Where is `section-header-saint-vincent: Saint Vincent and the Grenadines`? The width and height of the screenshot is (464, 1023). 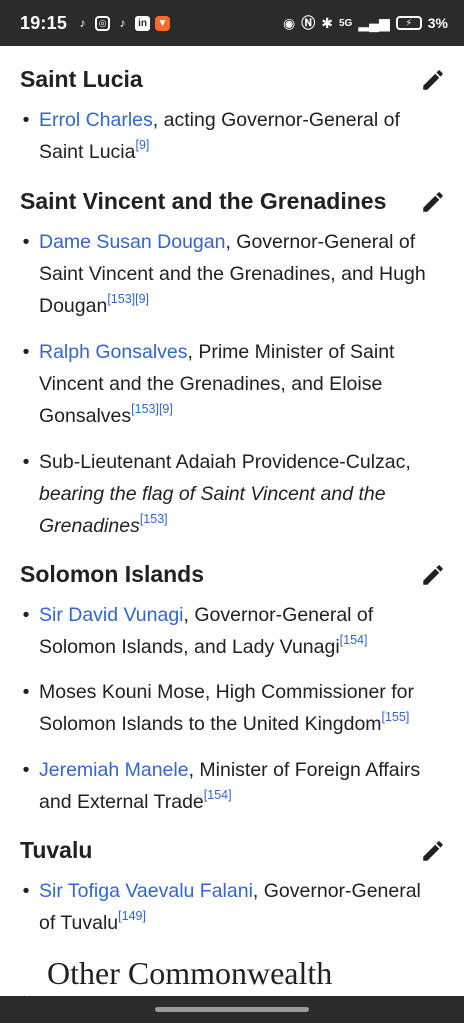
section-header-saint-vincent: Saint Vincent and the Grenadines is located at coordinates (233, 201).